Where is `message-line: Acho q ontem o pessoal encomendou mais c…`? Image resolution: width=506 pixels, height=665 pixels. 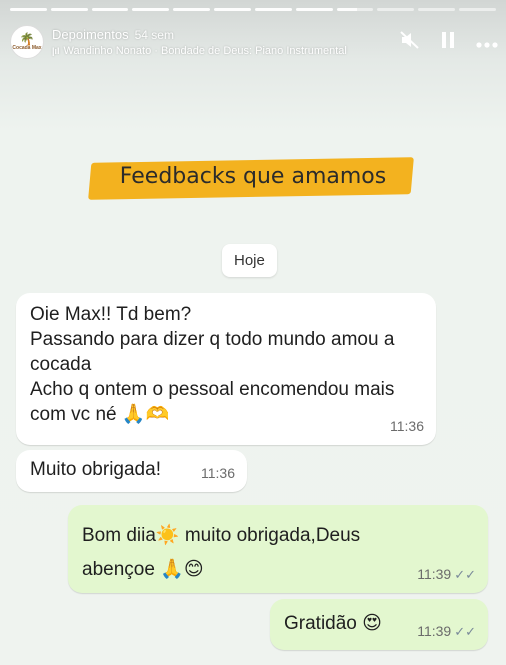 message-line: Acho q ontem o pessoal encomendou mais c… is located at coordinates (212, 402).